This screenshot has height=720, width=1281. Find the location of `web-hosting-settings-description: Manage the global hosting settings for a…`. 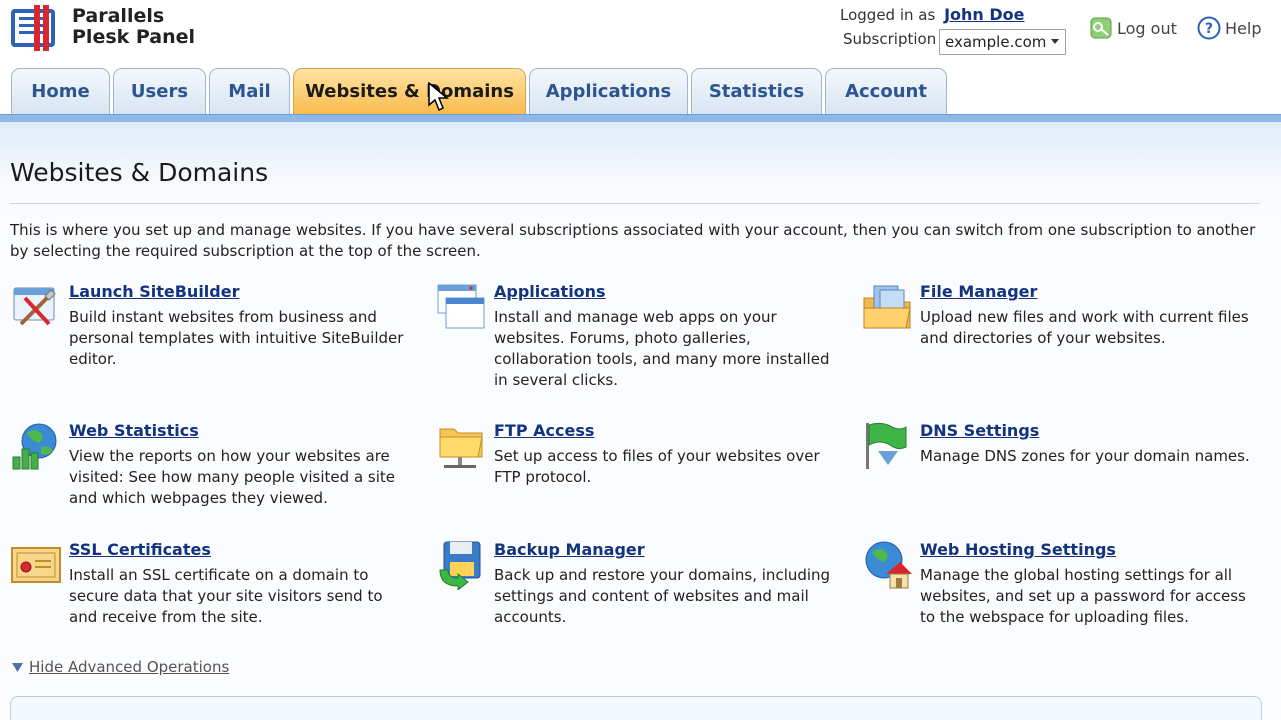

web-hosting-settings-description: Manage the global hosting settings for a… is located at coordinates (1083, 596).